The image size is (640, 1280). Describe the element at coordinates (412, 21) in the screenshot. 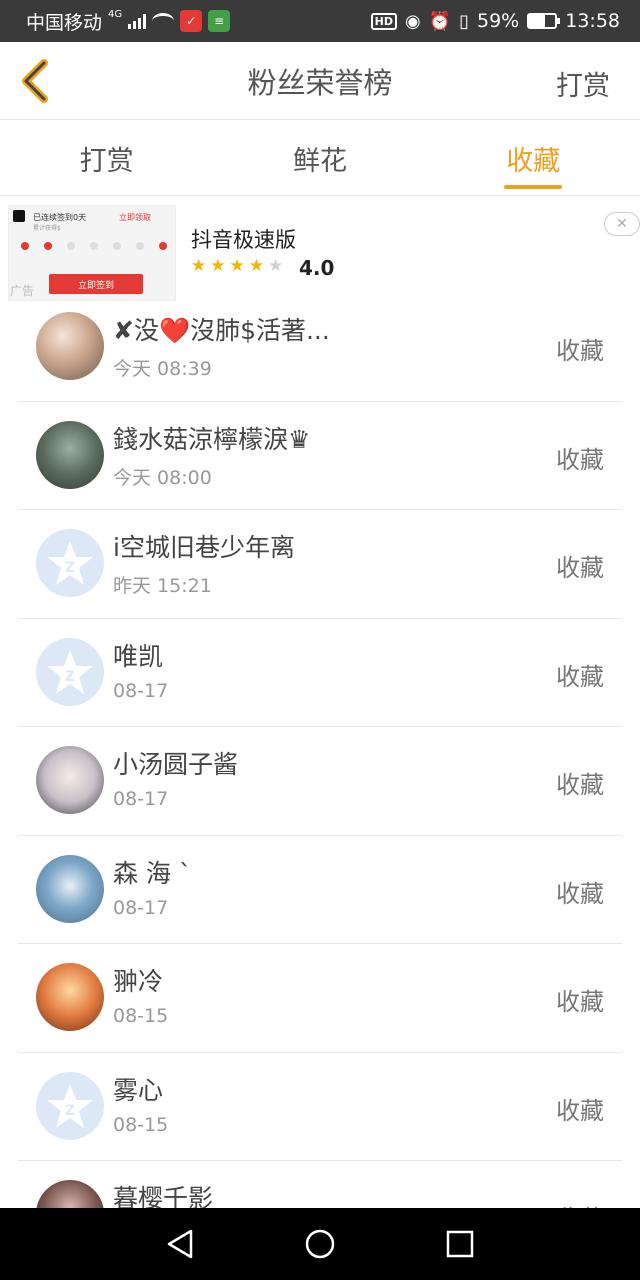

I see `eye-icon: ◉` at that location.